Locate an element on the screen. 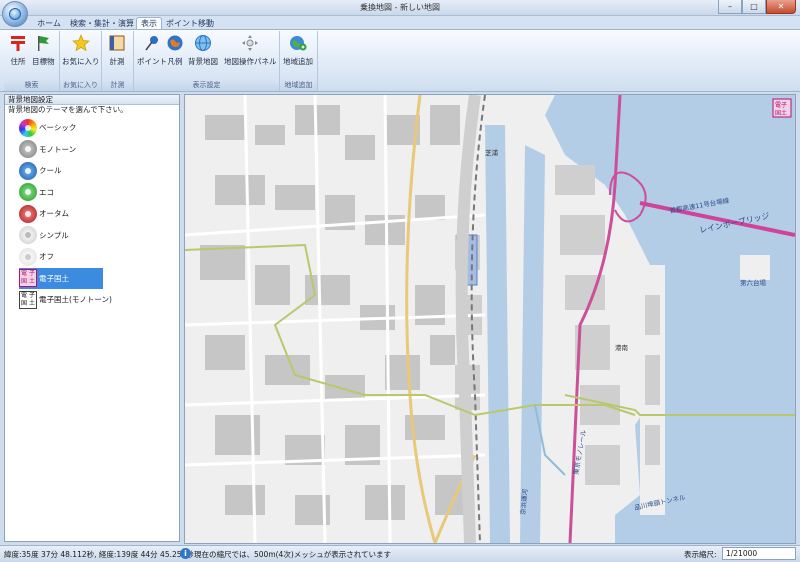  ribbon-tabbar: ホーム 検索・集計・演算 表示 ポイント移動 is located at coordinates (400, 22).